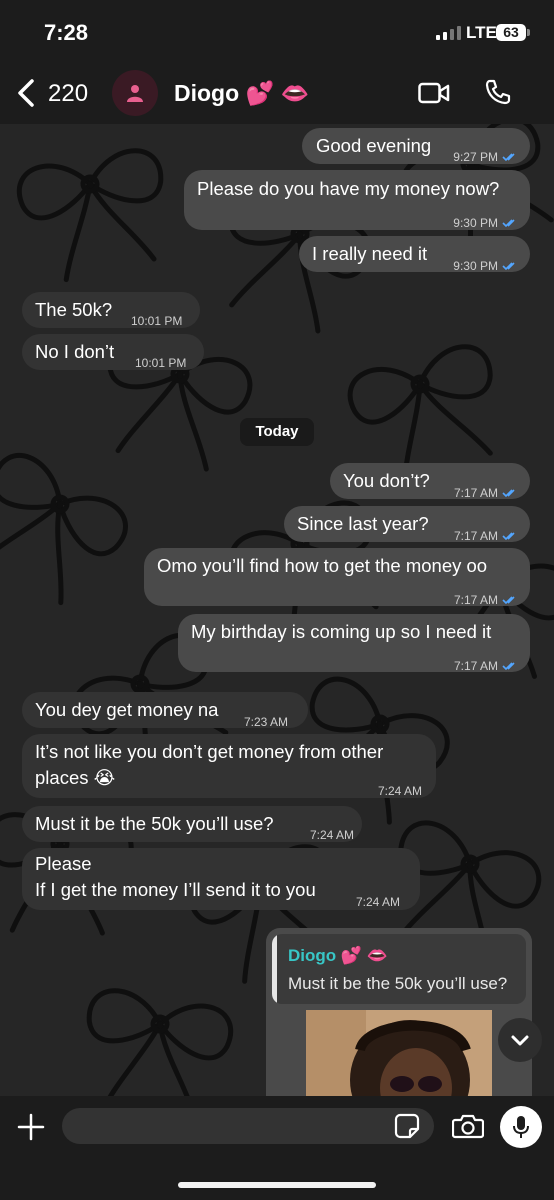 Image resolution: width=554 pixels, height=1200 pixels. What do you see at coordinates (475, 157) in the screenshot?
I see `message-time: 9:27 PM` at bounding box center [475, 157].